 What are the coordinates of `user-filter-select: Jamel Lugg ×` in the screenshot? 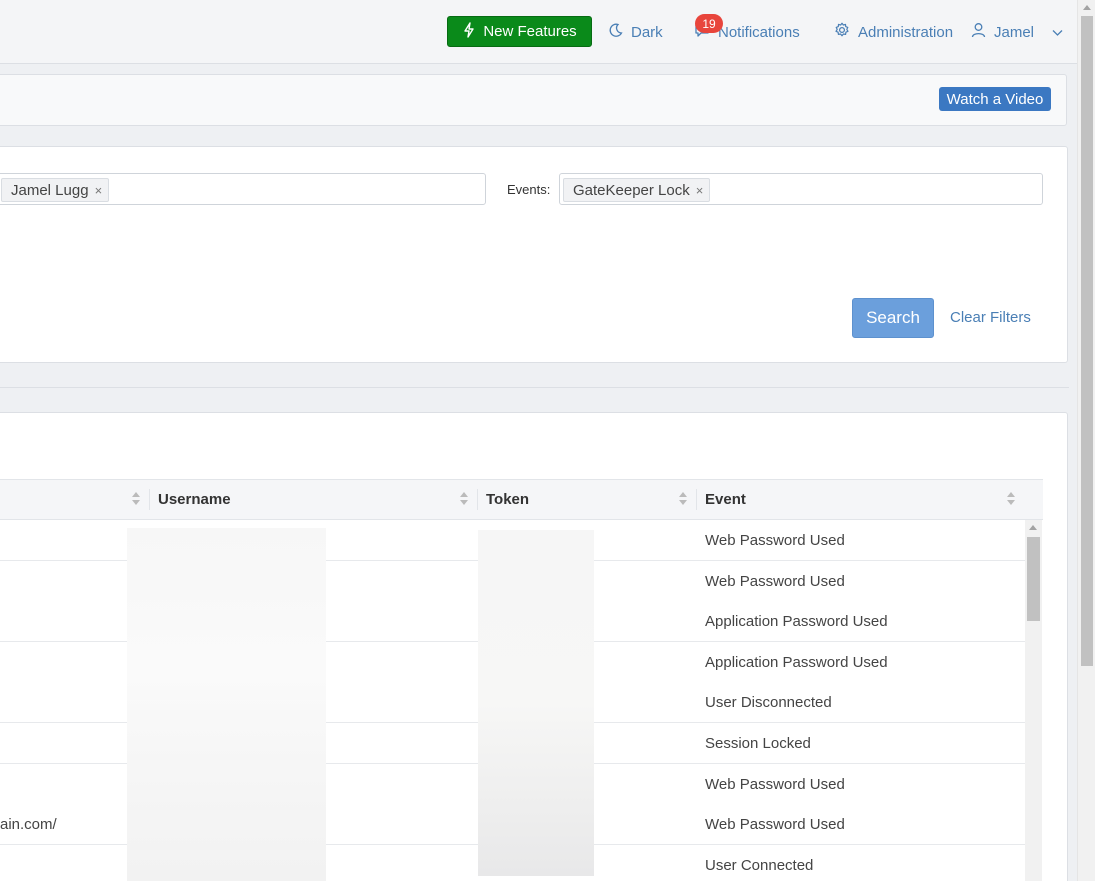 It's located at (243, 189).